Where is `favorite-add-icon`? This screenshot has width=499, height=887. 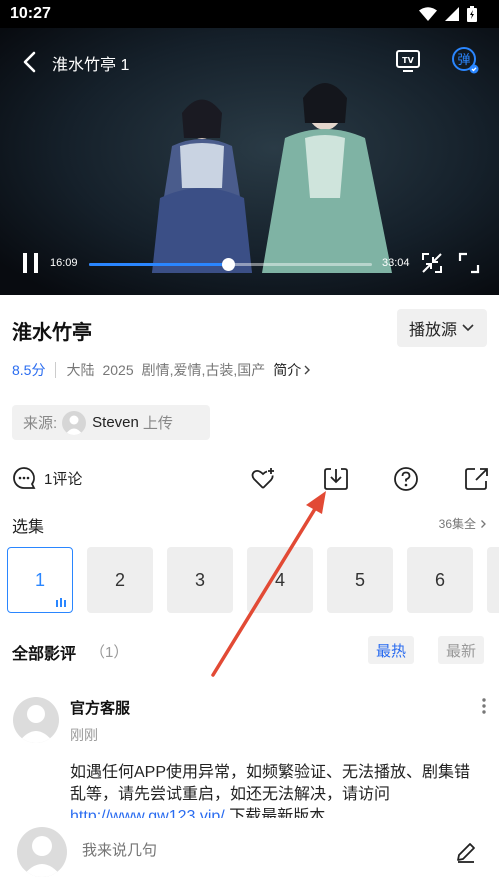
favorite-add-icon is located at coordinates (263, 479).